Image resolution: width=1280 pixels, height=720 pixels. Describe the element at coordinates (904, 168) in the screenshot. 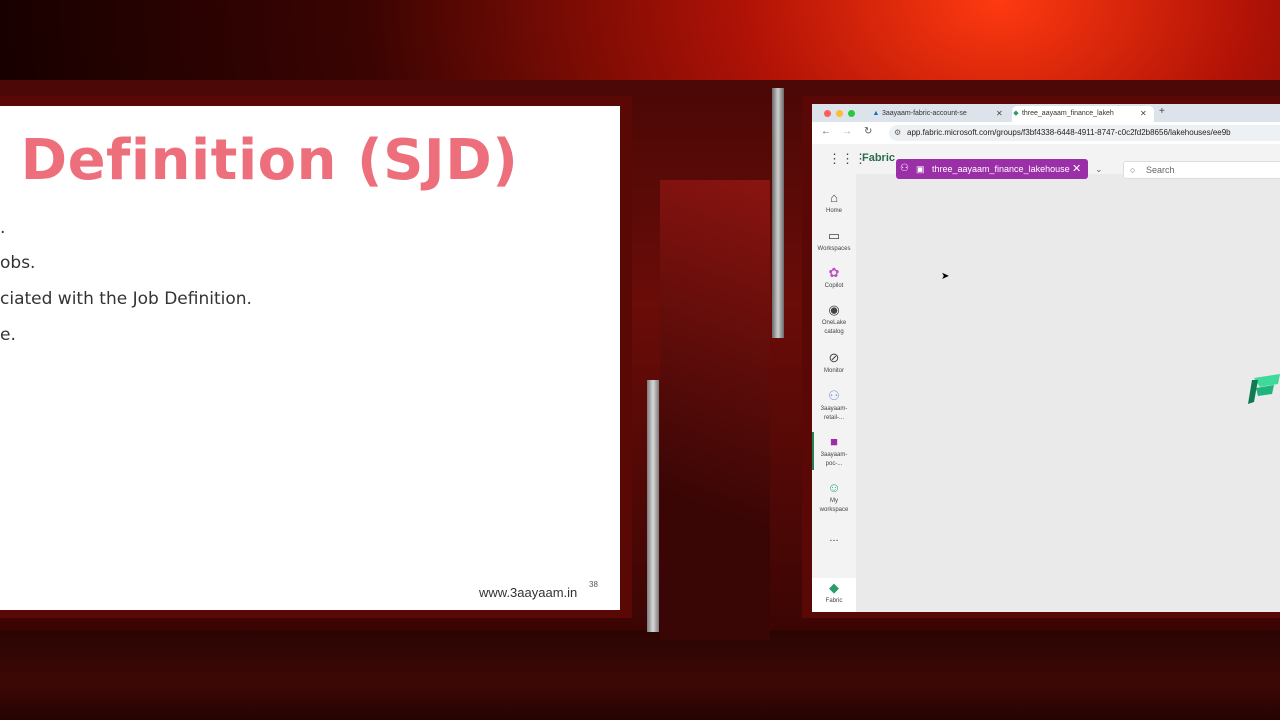

I see `workspace-icon: ⚇` at that location.